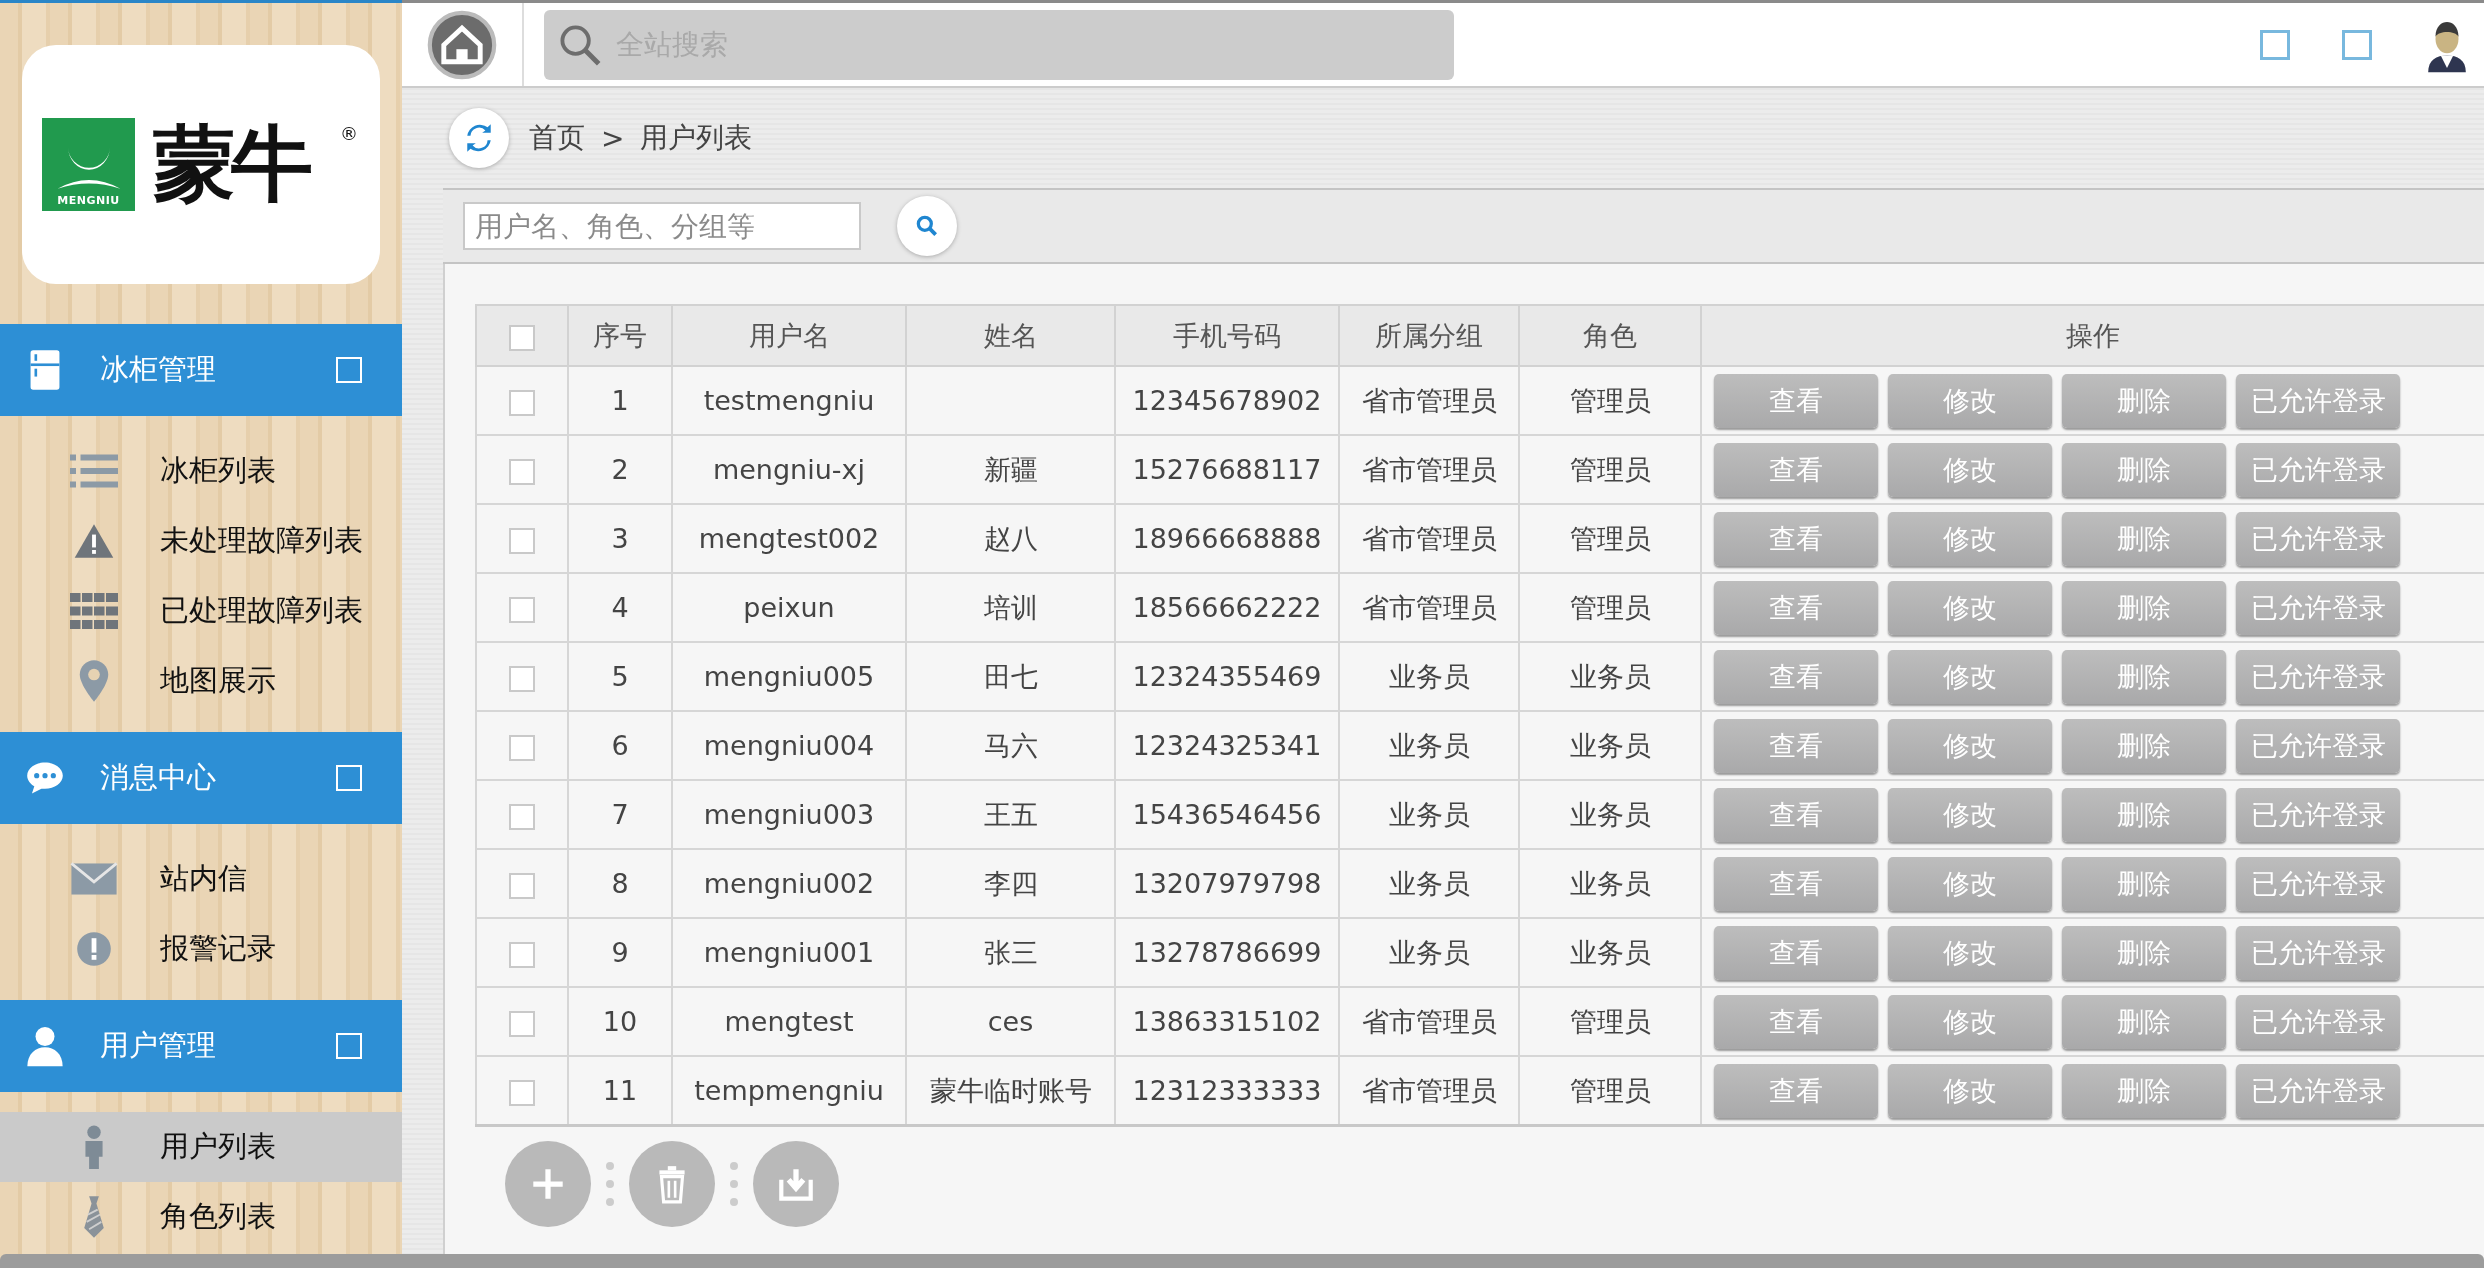  Describe the element at coordinates (1010, 814) in the screenshot. I see `table-cell: 王五` at that location.